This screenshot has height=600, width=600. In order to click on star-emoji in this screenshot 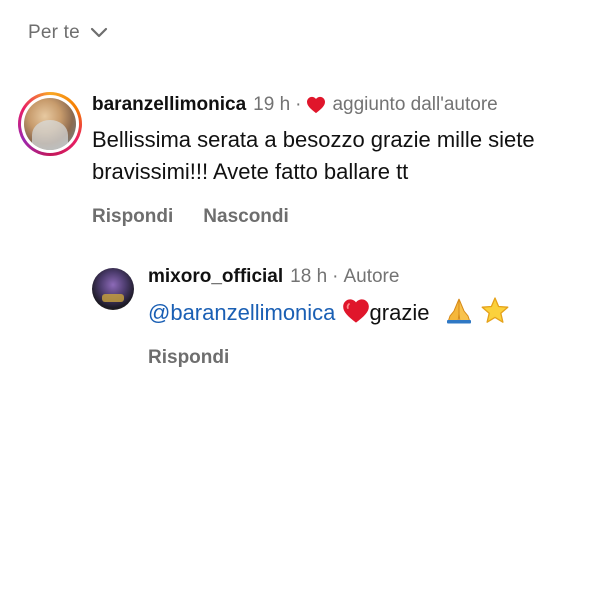, I will do `click(495, 310)`.